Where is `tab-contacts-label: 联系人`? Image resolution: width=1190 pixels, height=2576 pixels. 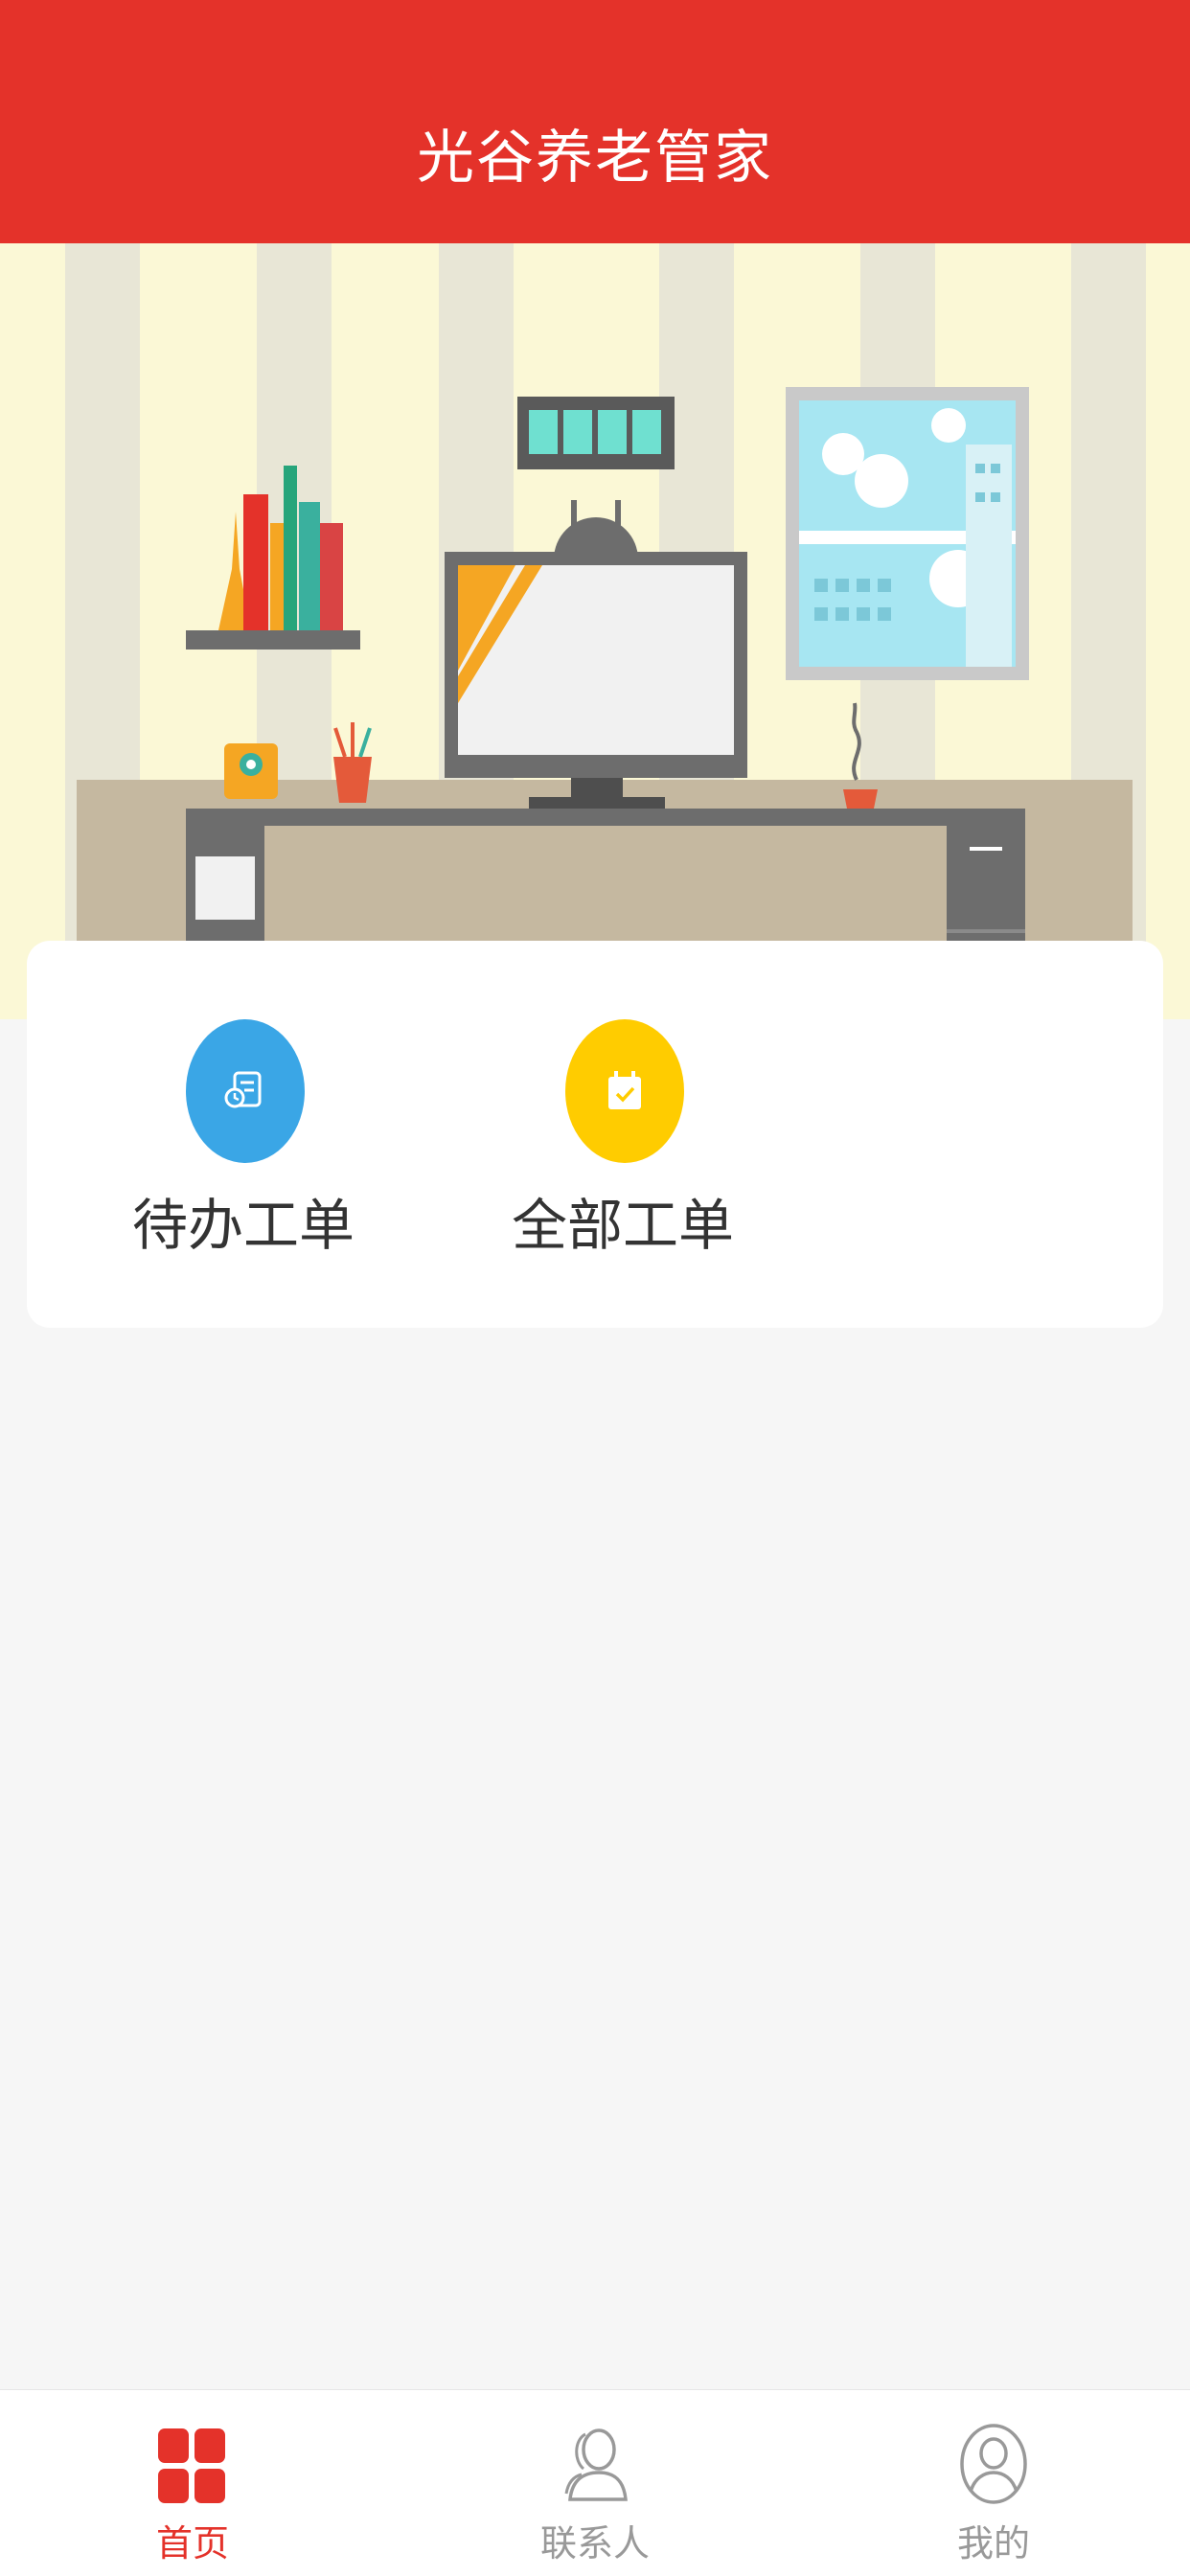 tab-contacts-label: 联系人 is located at coordinates (594, 2543).